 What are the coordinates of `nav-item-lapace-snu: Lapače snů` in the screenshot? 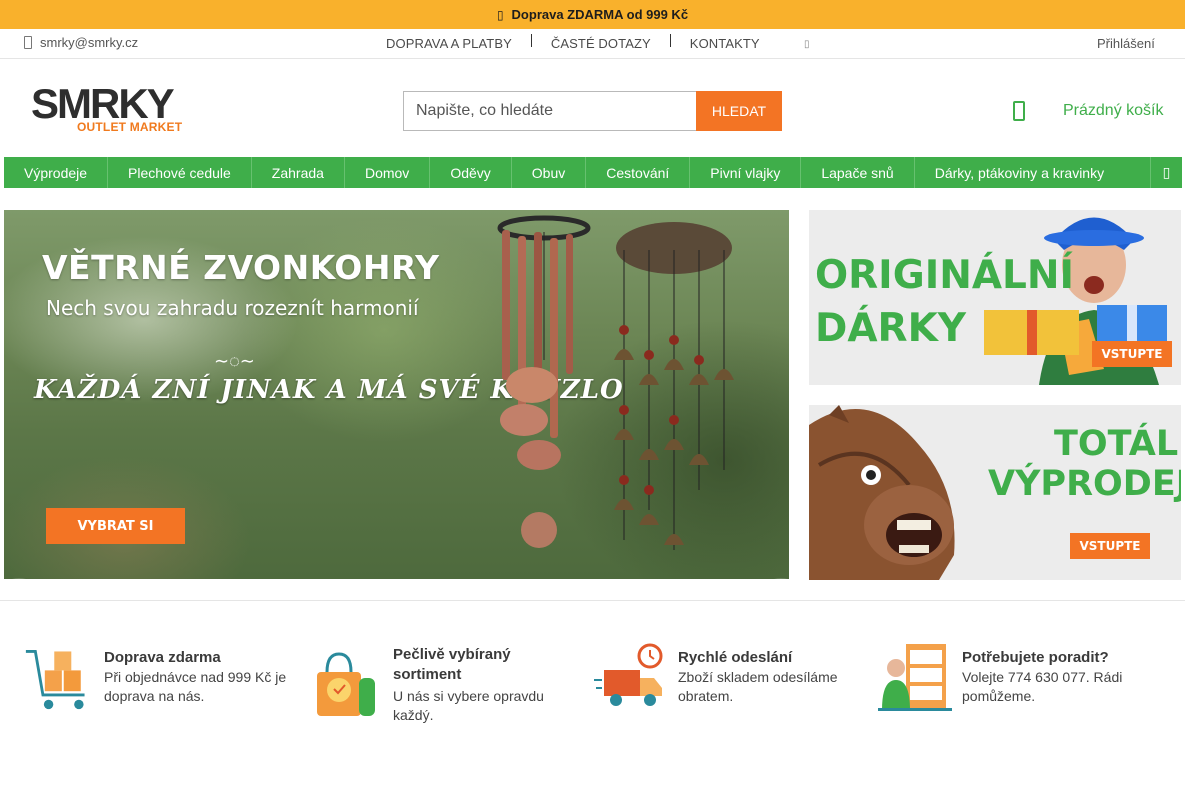 It's located at (858, 172).